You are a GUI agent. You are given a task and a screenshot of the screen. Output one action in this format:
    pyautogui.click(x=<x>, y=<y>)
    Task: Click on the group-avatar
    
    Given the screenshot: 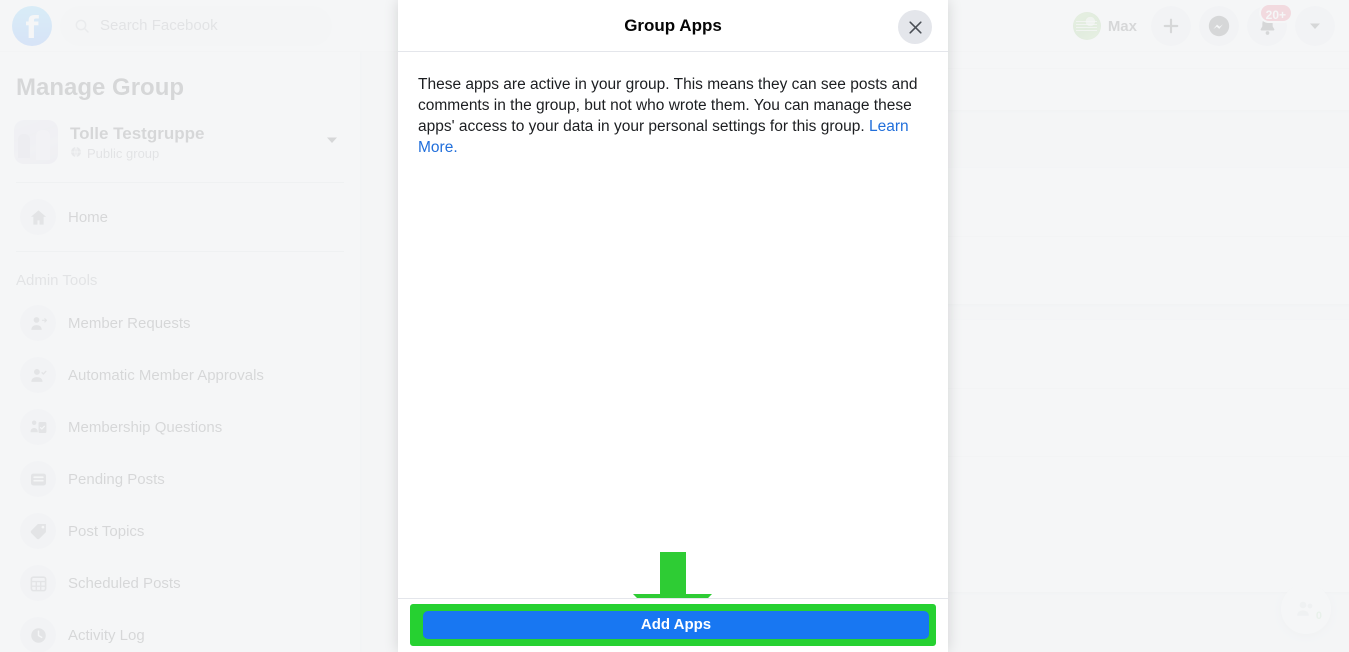 What is the action you would take?
    pyautogui.click(x=36, y=142)
    